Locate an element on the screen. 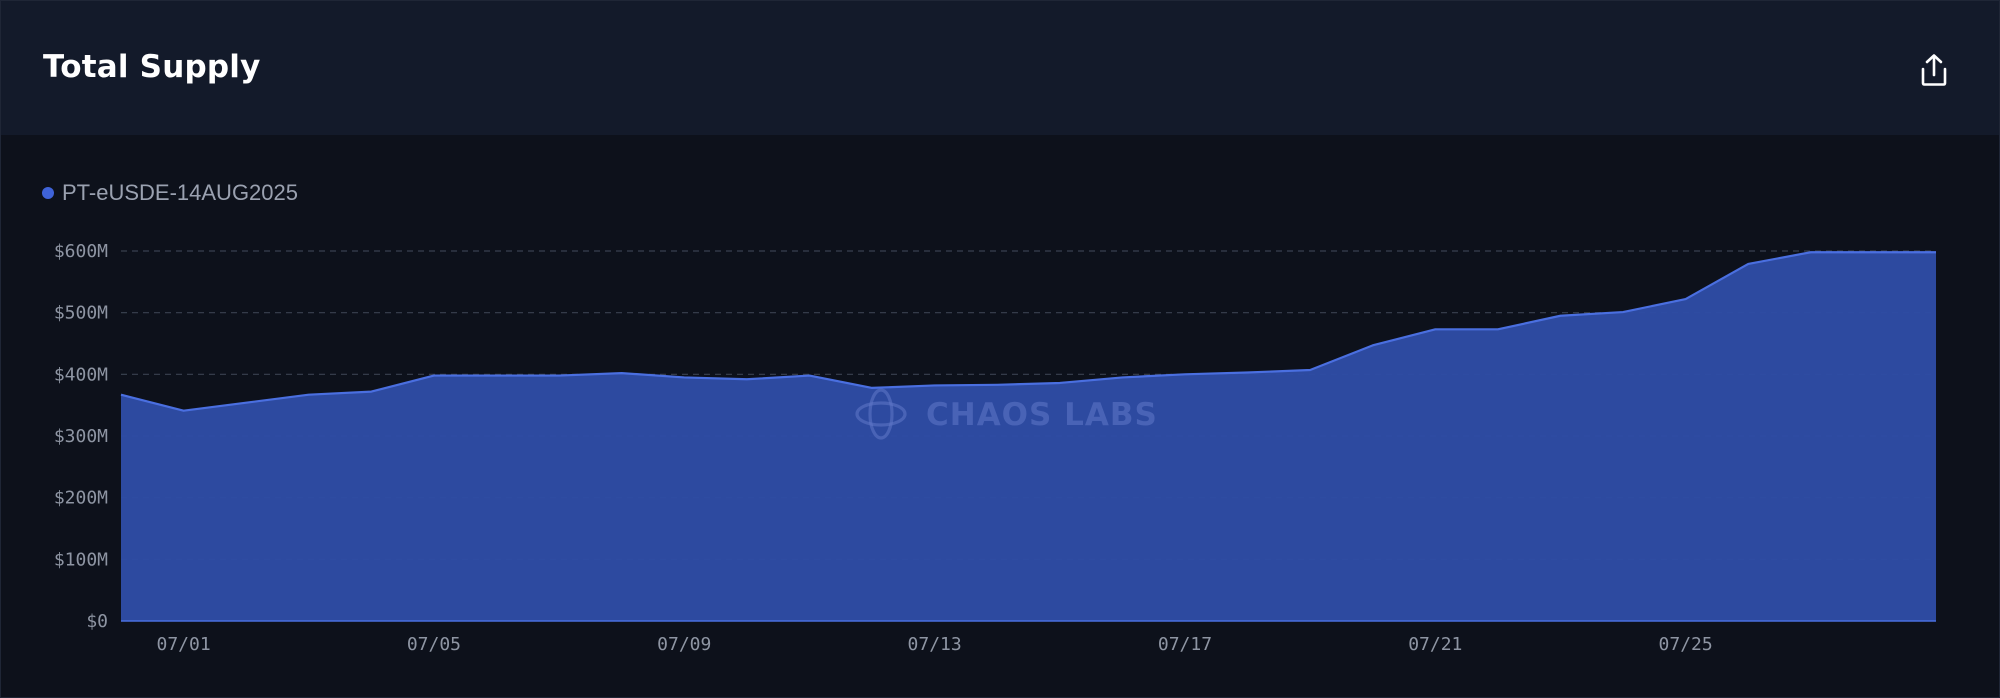 The height and width of the screenshot is (698, 2000). y-tick-label: $100M is located at coordinates (81, 559).